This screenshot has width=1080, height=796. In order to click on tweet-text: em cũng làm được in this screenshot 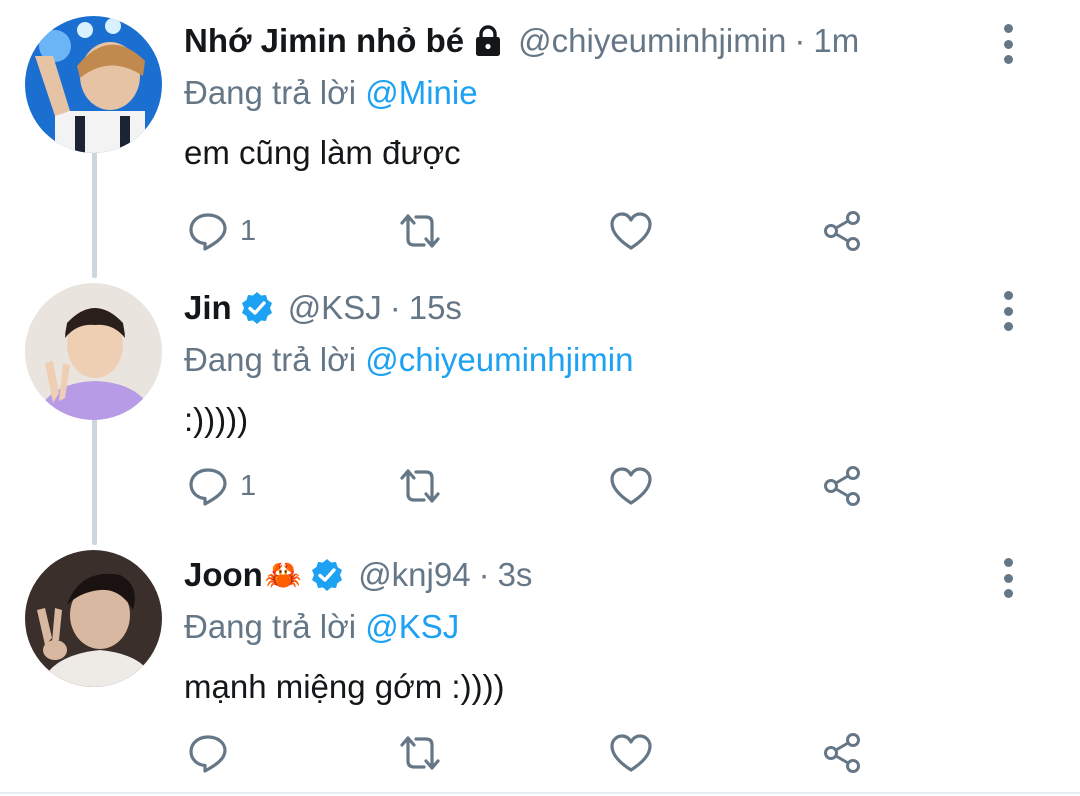, I will do `click(322, 152)`.